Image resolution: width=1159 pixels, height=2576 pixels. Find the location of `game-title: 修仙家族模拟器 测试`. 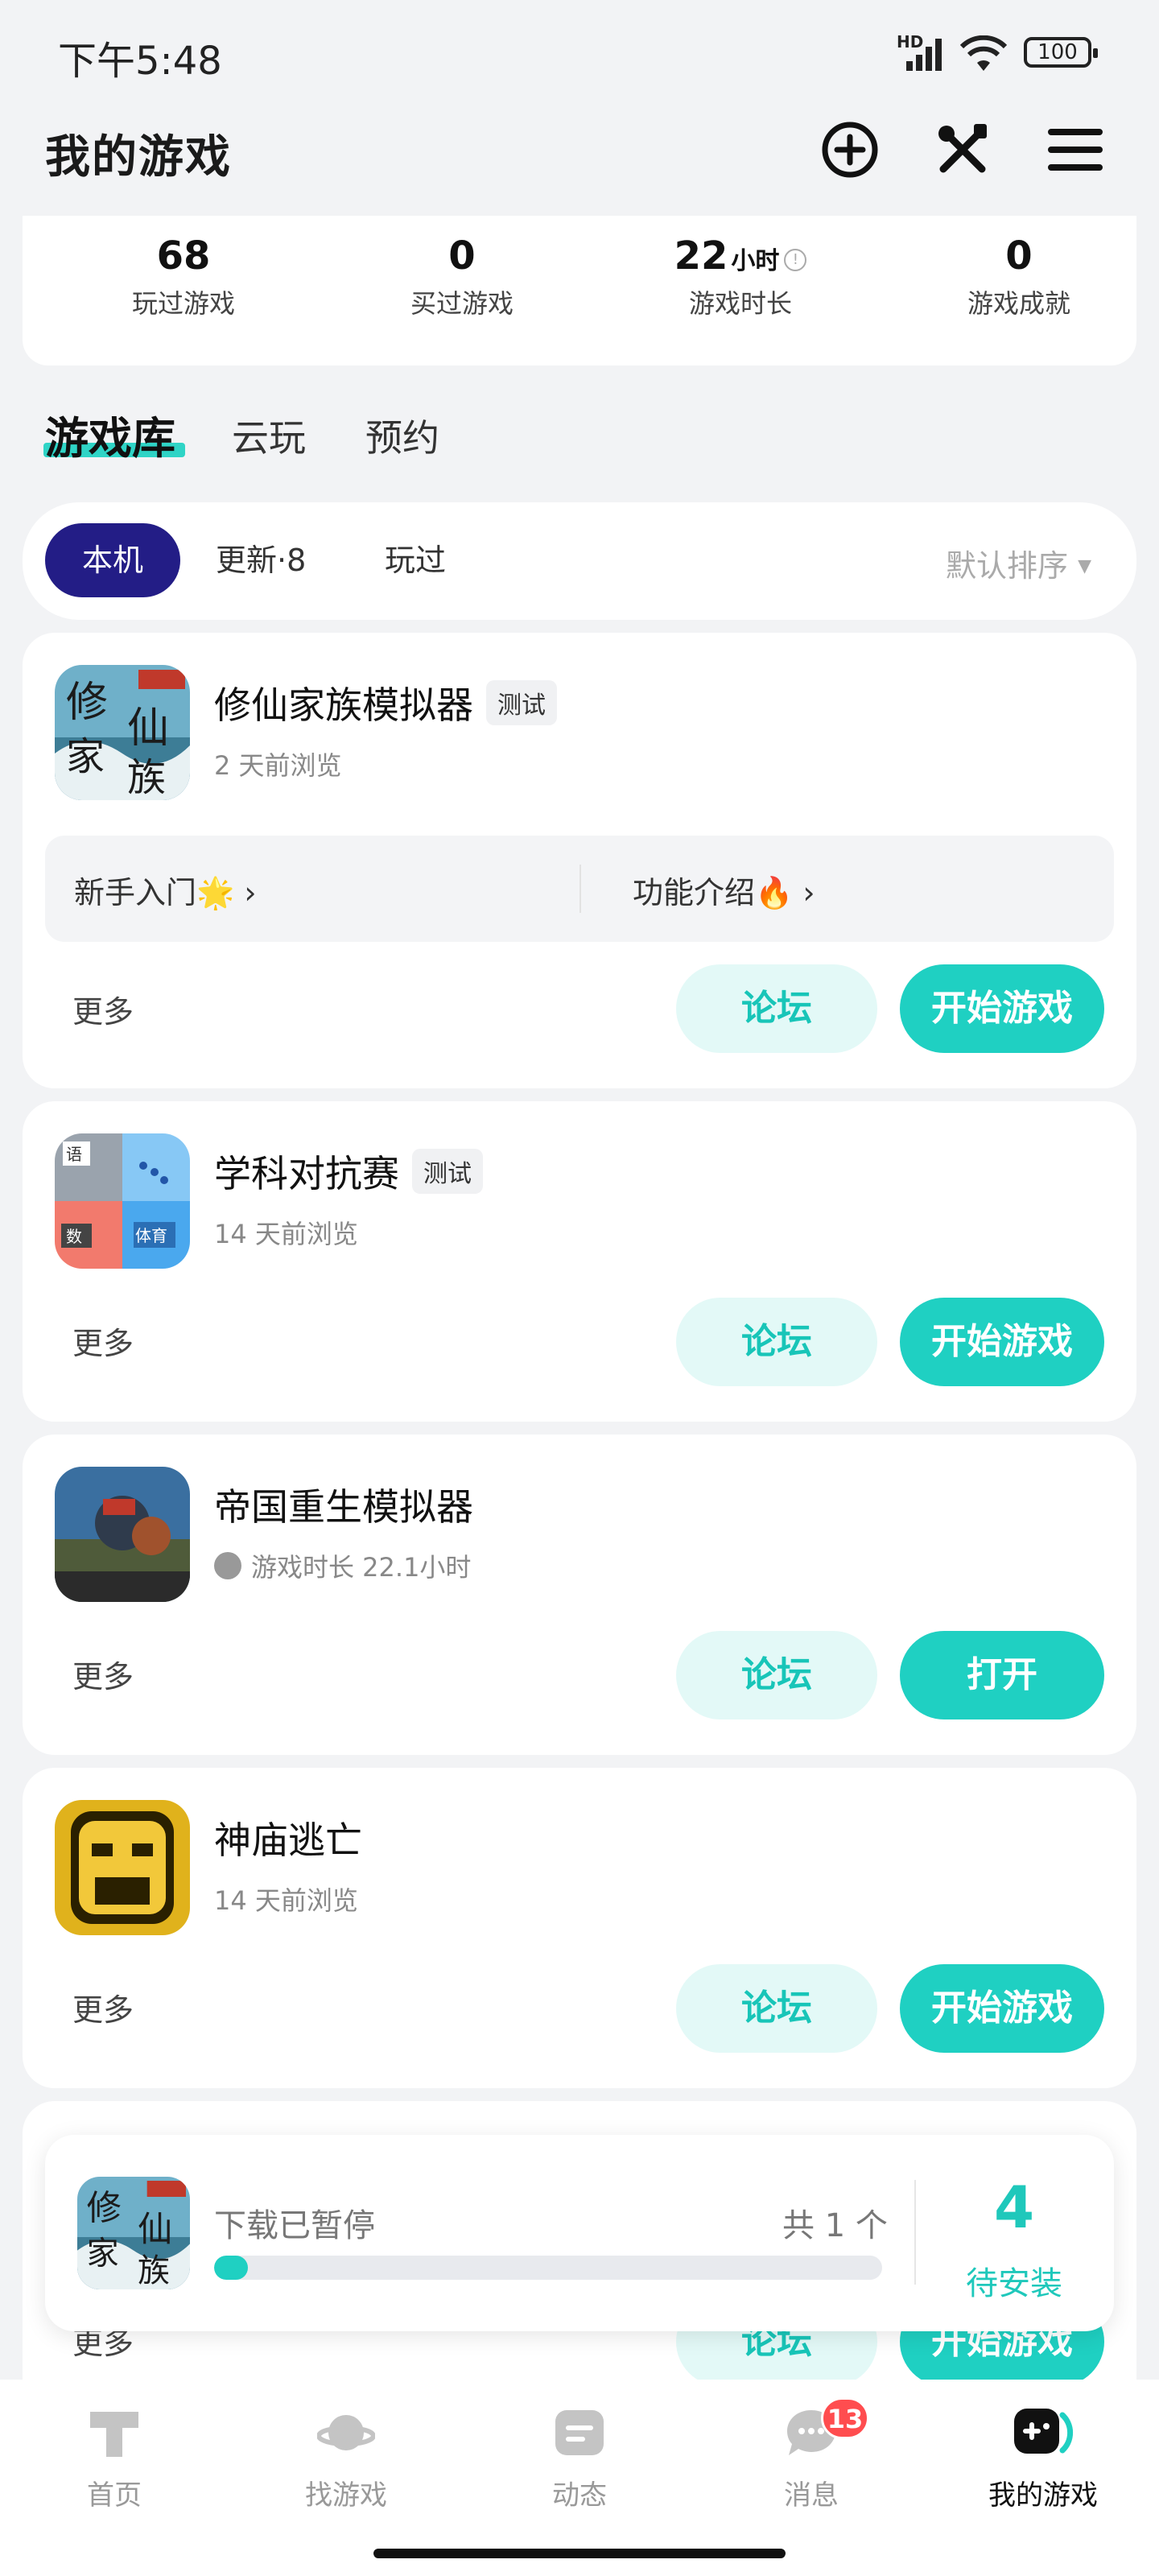

game-title: 修仙家族模拟器 测试 is located at coordinates (385, 702).